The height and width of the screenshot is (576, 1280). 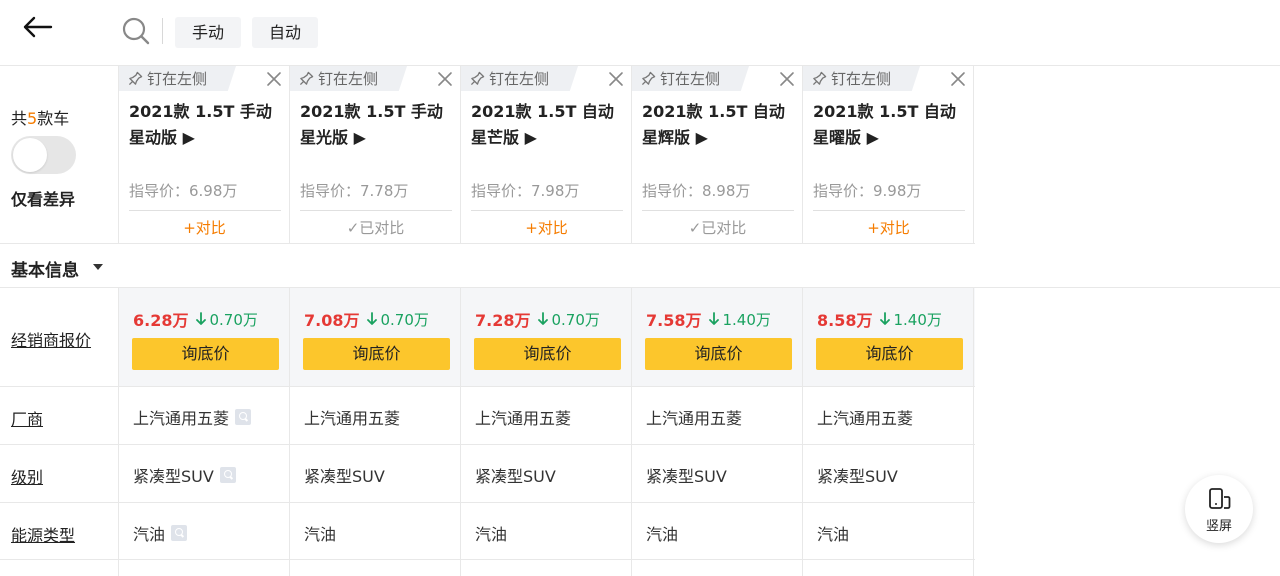 I want to click on car-column: 钉在左侧 2021款 1.5T 手动星动版 ▶ 指导价：6.98万 +对比, so click(x=204, y=155).